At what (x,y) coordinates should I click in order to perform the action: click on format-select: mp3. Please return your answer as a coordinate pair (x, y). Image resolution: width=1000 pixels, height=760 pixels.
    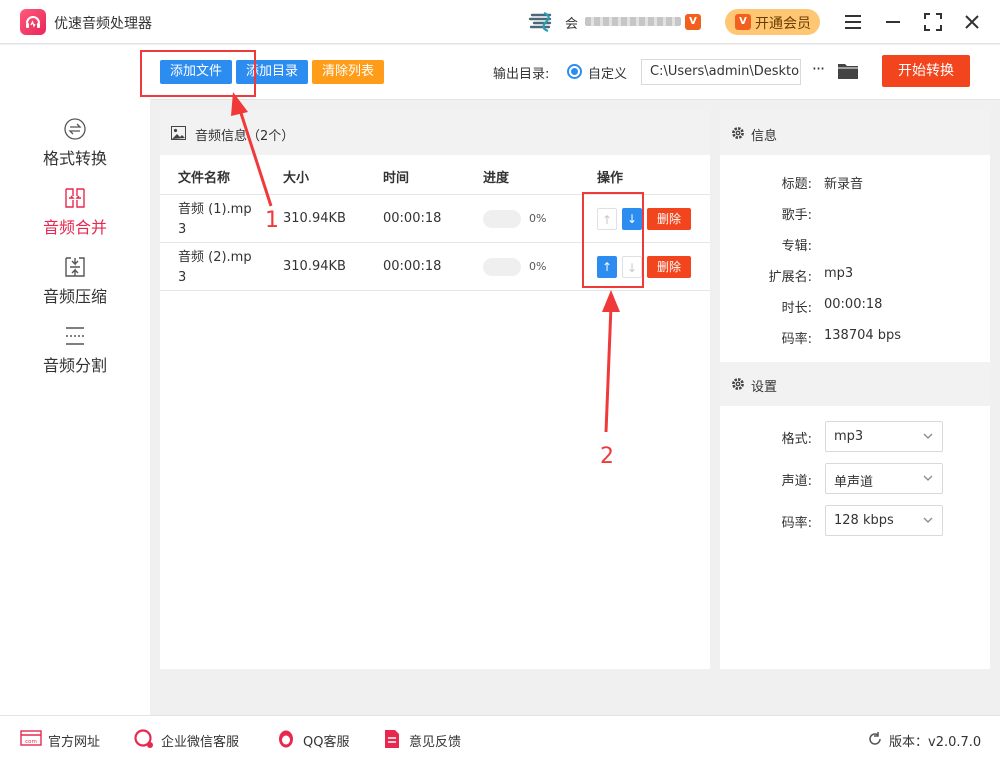
    Looking at the image, I should click on (884, 436).